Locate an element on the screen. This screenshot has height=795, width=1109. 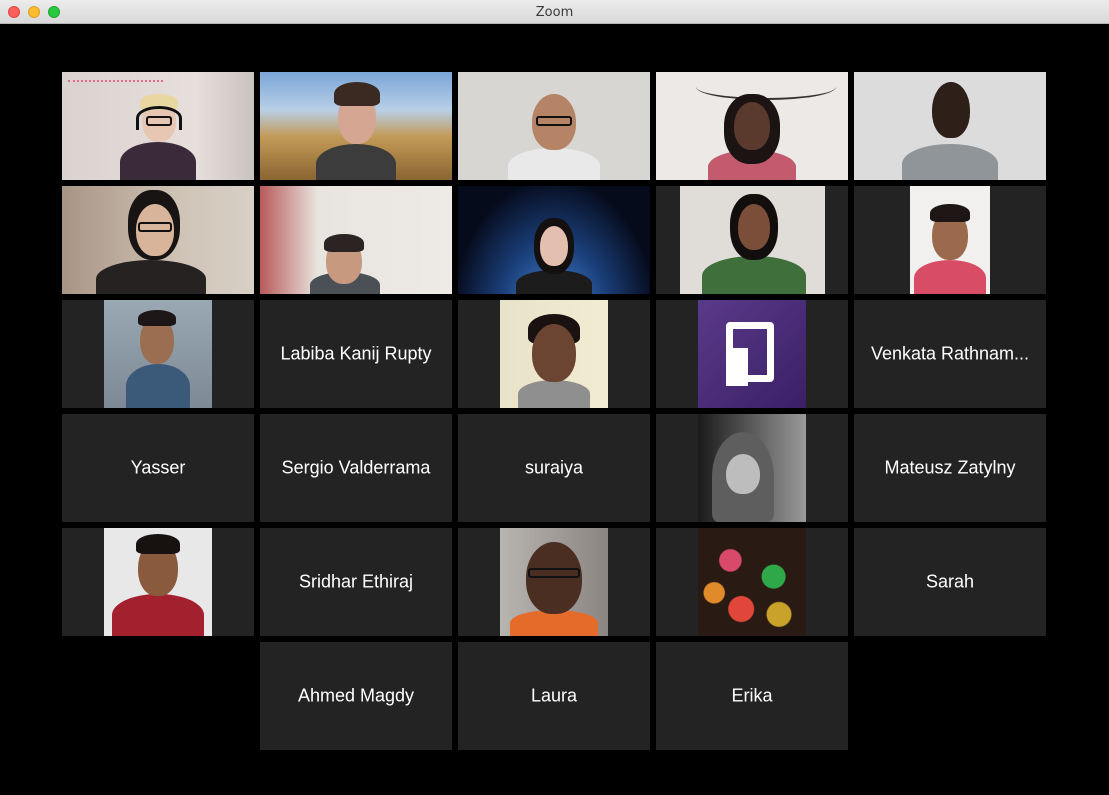
bunting-decoration is located at coordinates (115, 88).